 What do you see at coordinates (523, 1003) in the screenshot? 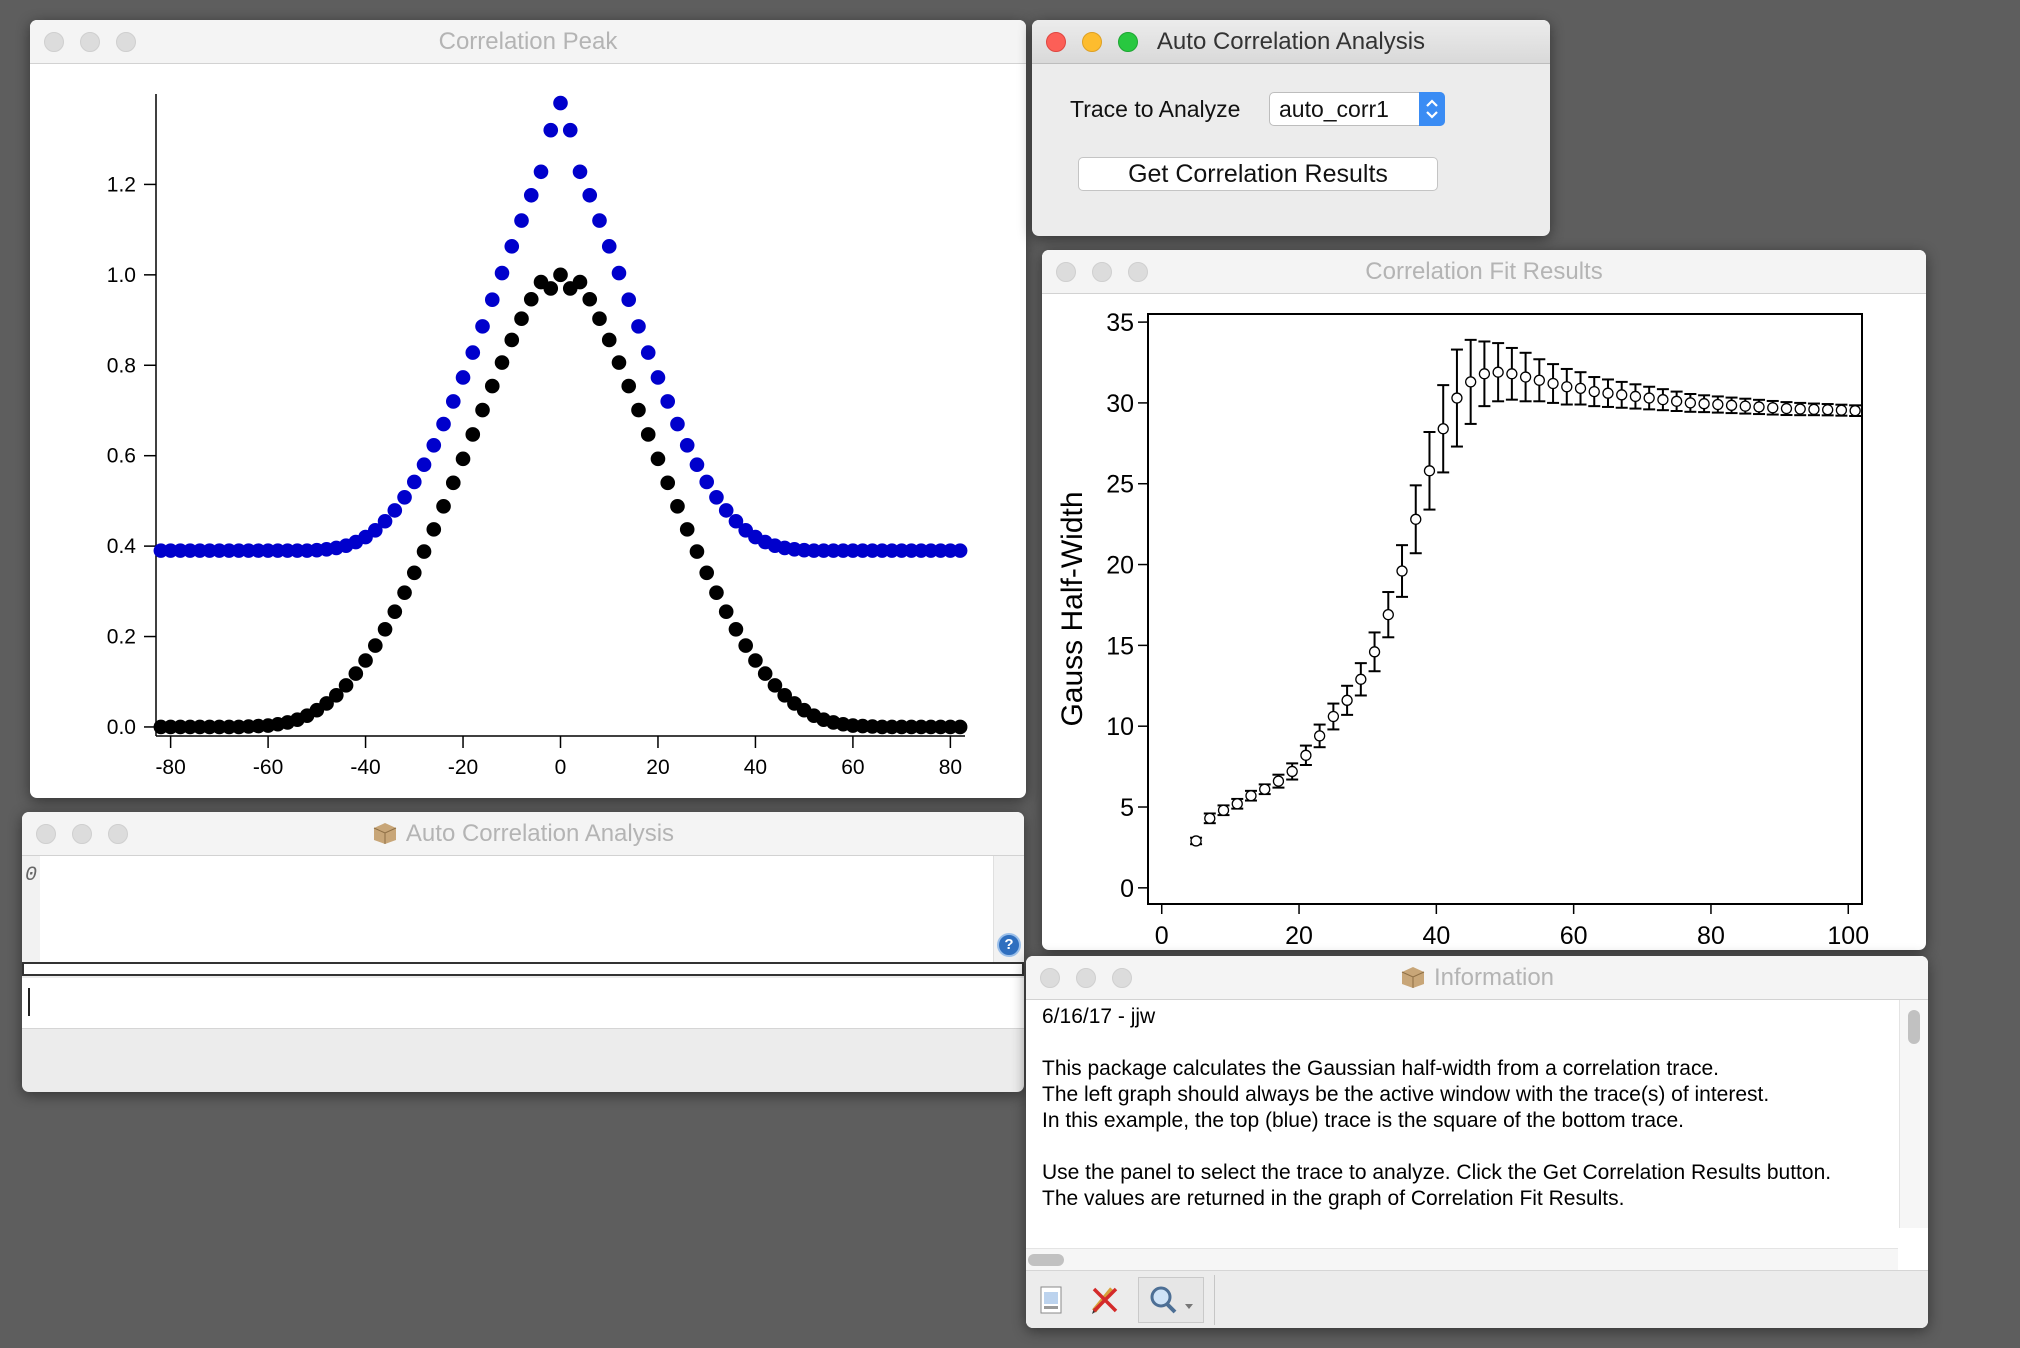
I see `command-input` at bounding box center [523, 1003].